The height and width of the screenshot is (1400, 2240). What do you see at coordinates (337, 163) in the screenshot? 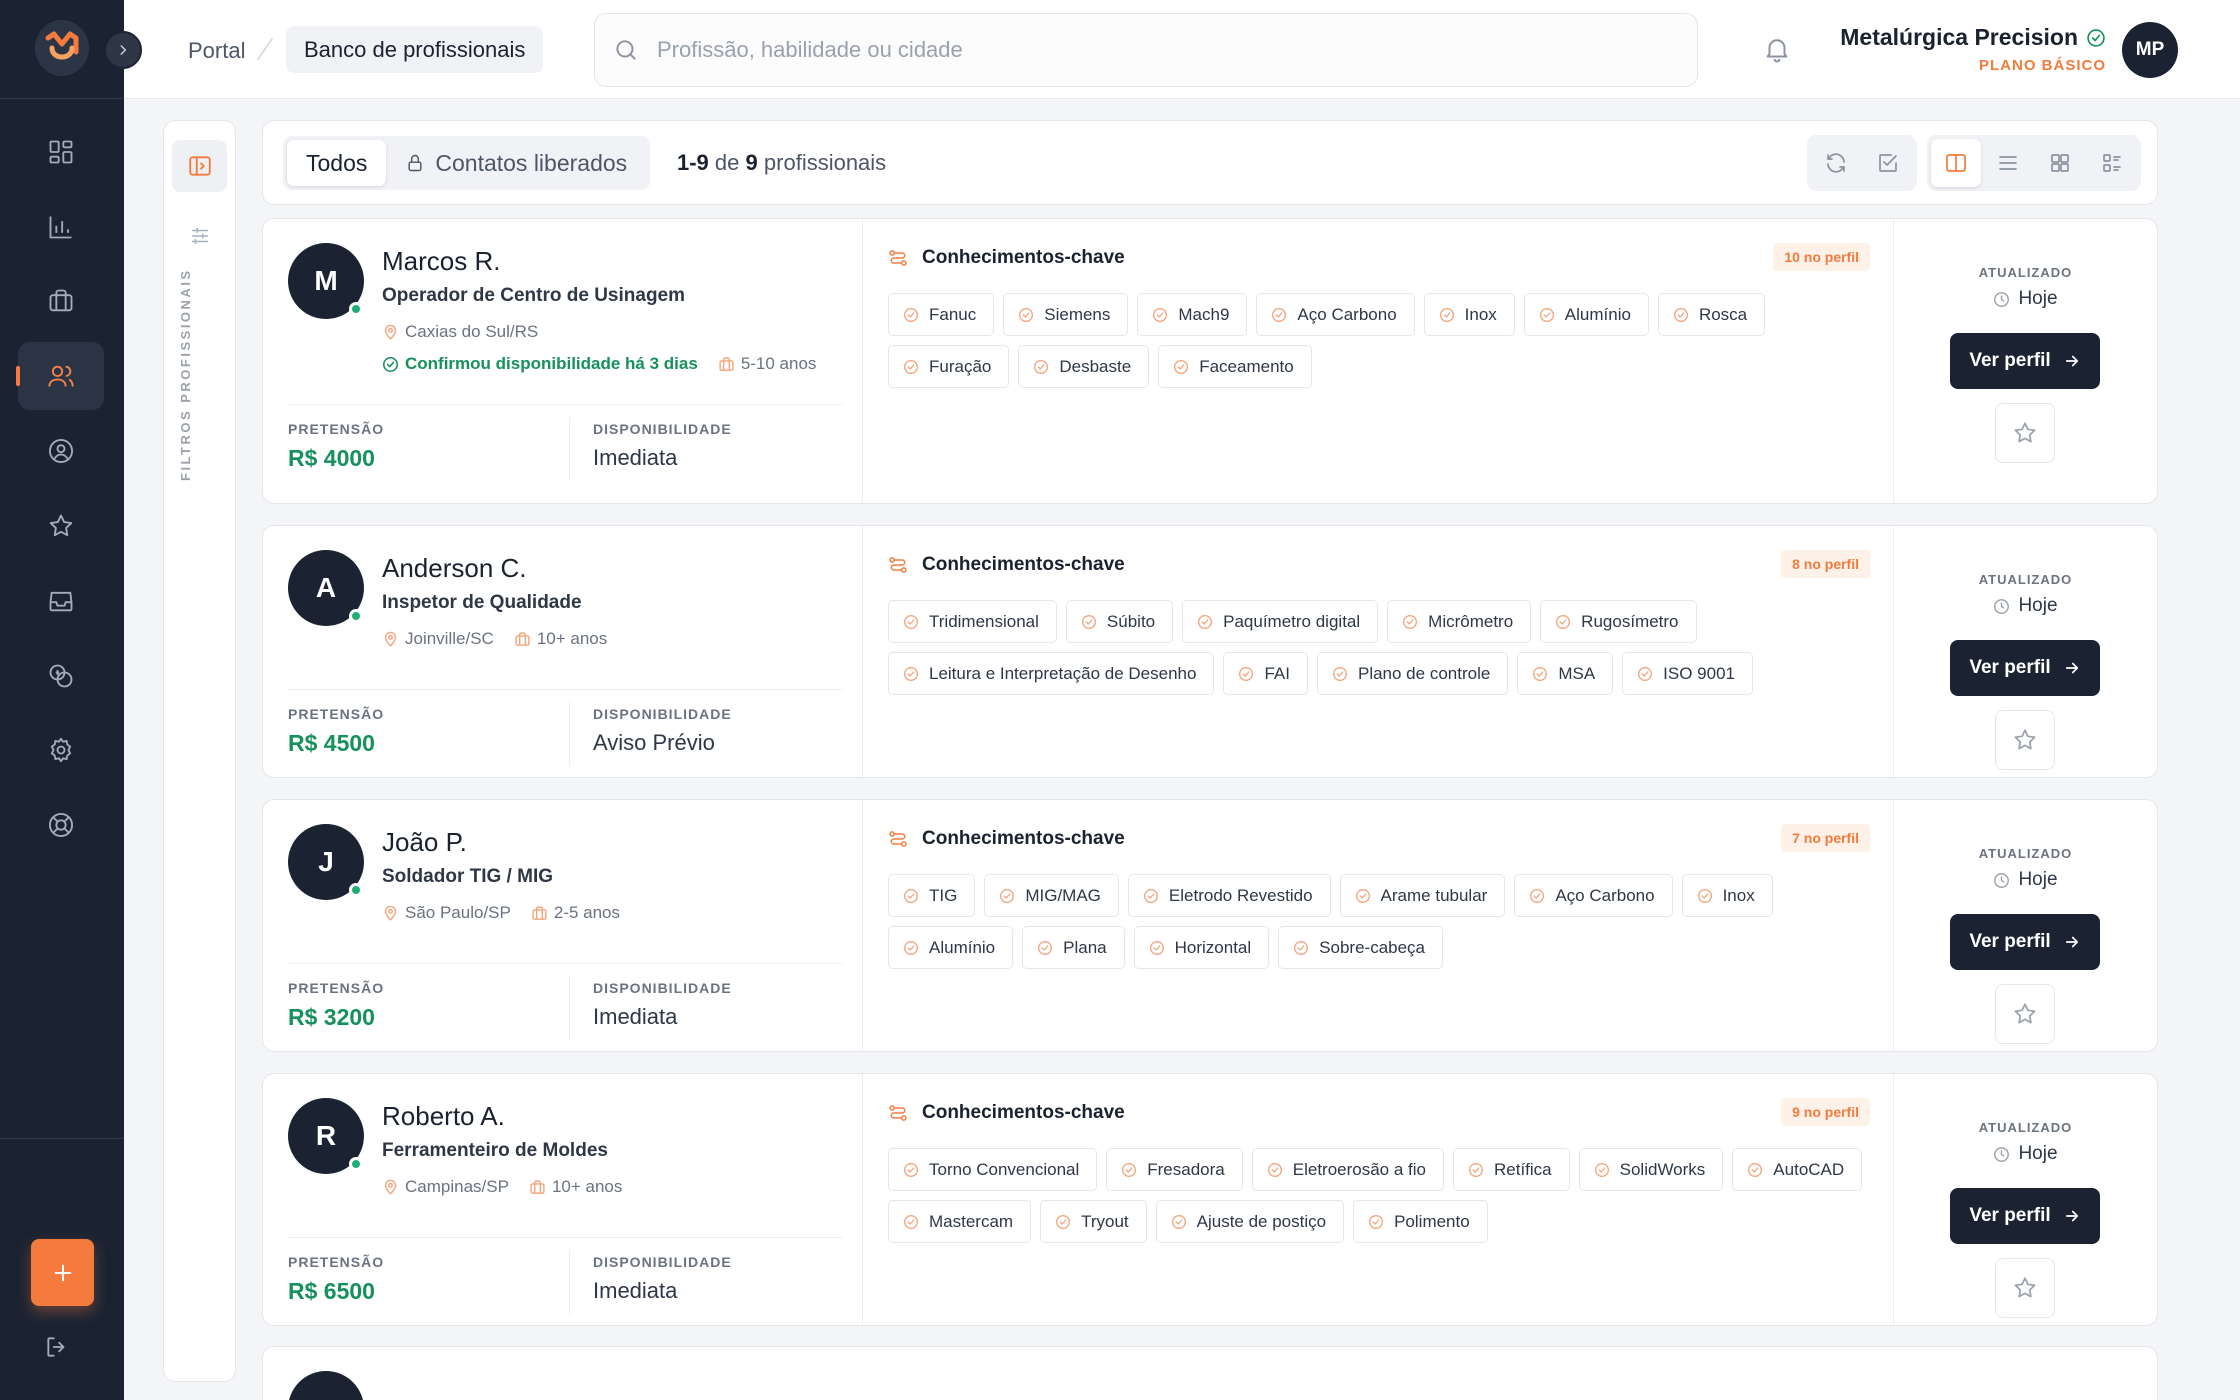
I see `tab-all: Todos` at bounding box center [337, 163].